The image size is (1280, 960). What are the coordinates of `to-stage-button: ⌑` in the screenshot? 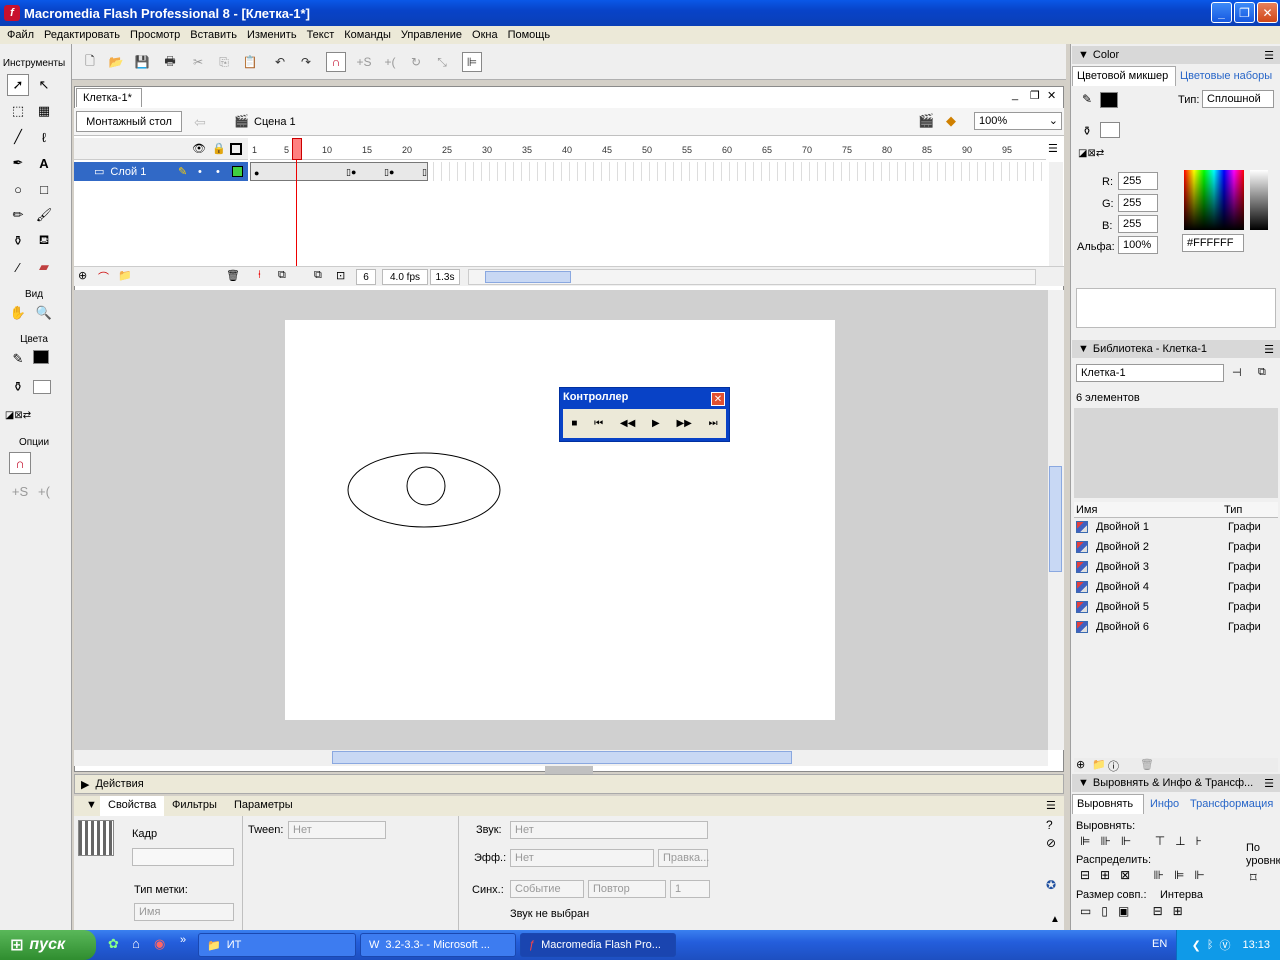 It's located at (1253, 878).